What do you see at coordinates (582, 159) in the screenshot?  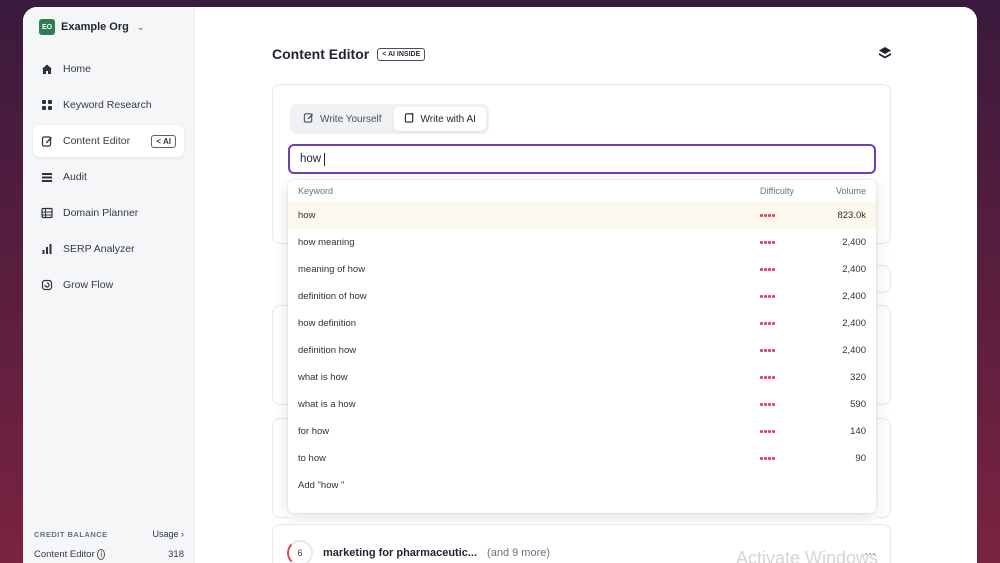 I see `keyword-search-input: how` at bounding box center [582, 159].